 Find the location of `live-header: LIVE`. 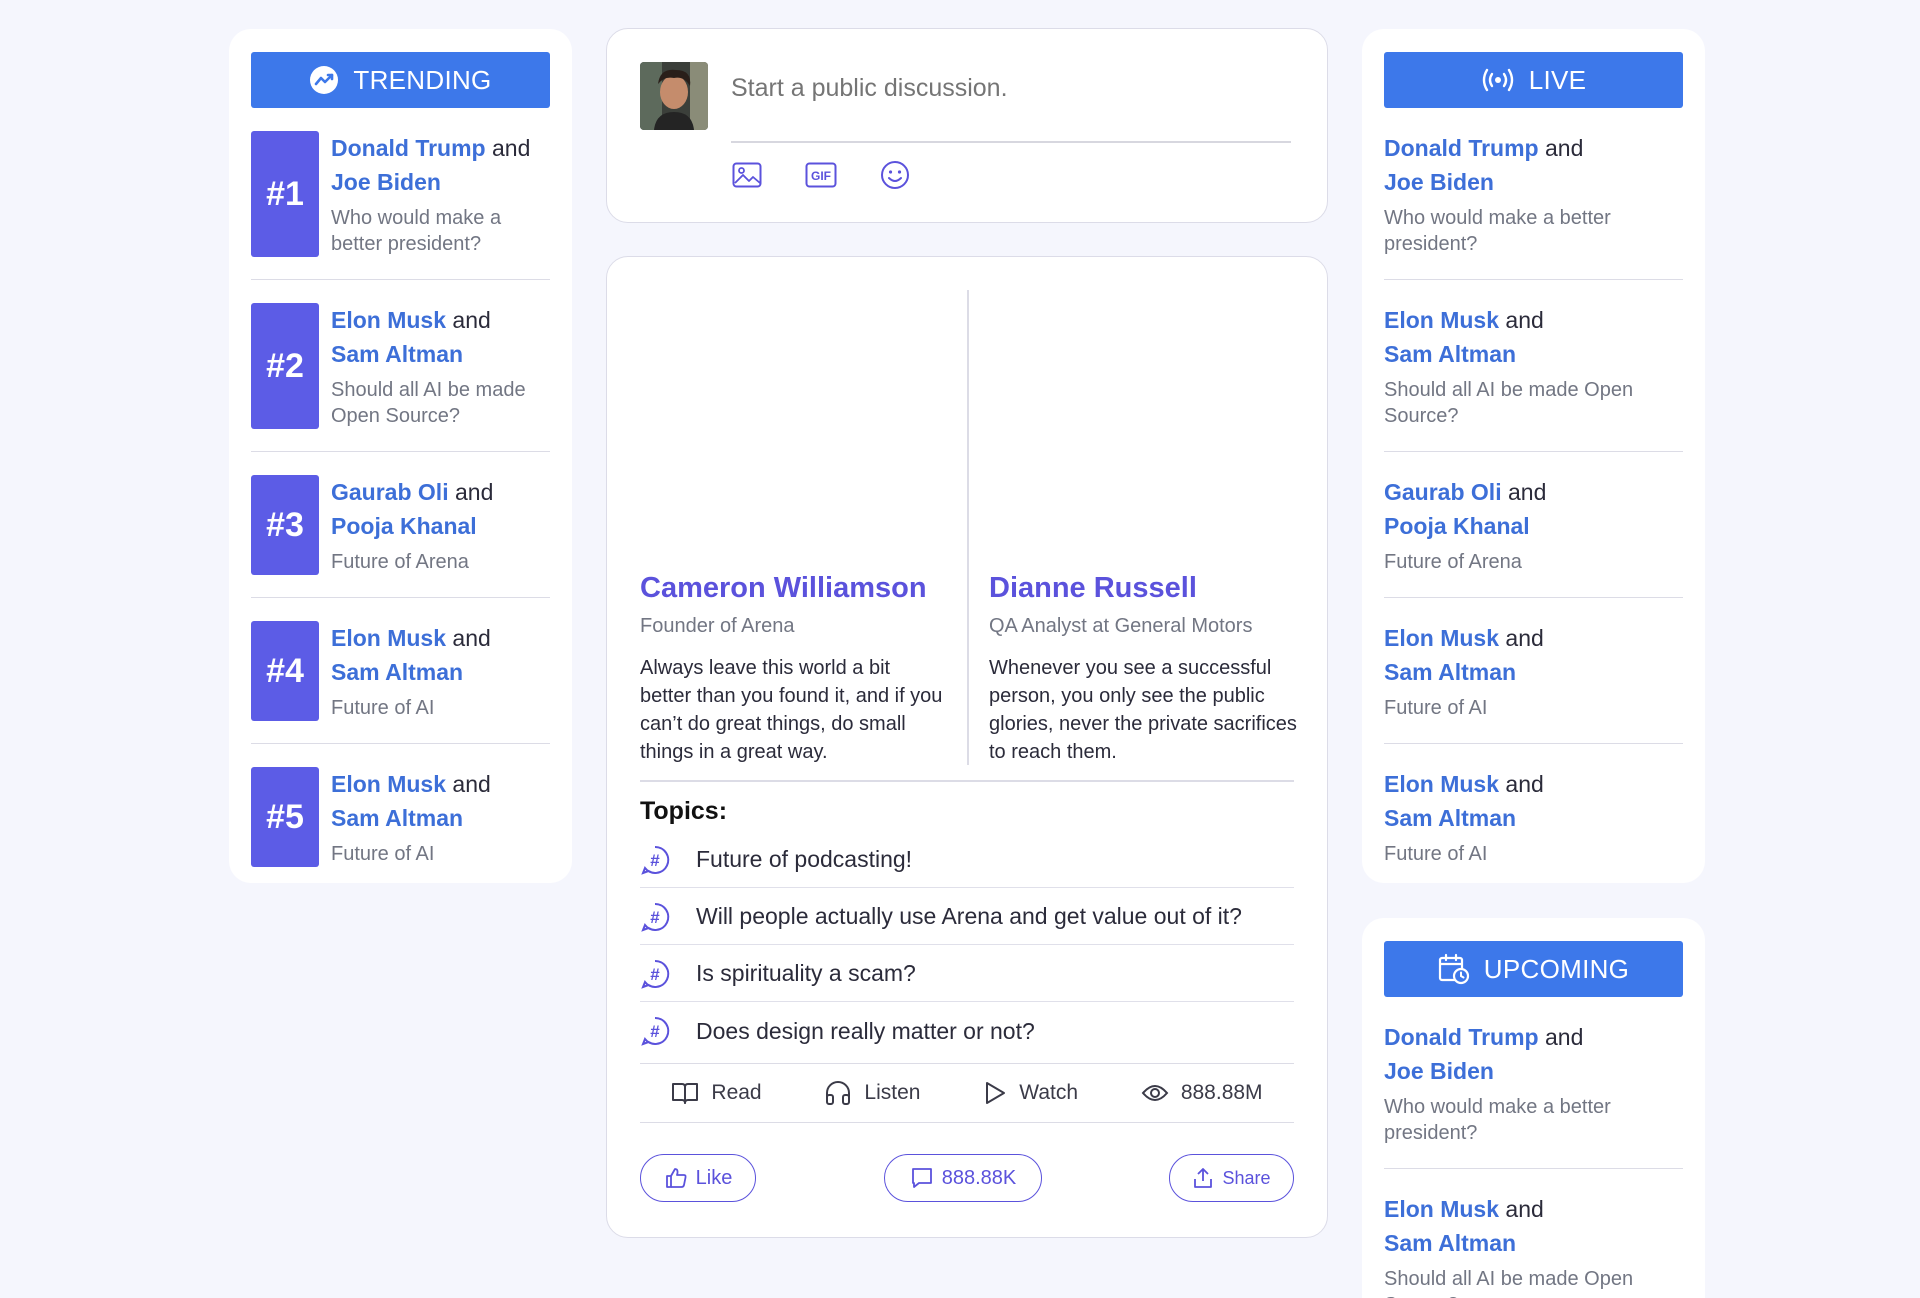

live-header: LIVE is located at coordinates (1533, 80).